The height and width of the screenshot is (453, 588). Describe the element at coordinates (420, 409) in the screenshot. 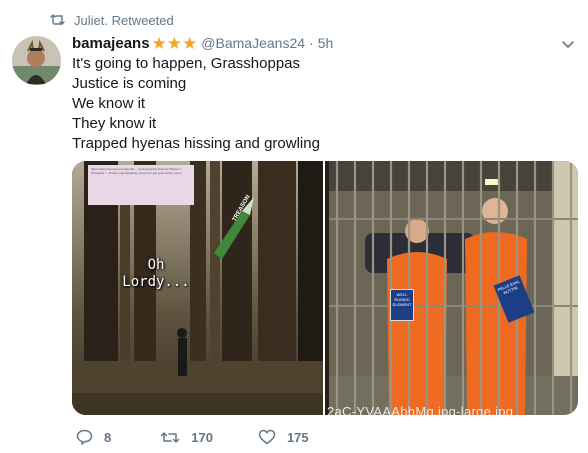

I see `image-filename-overlay: 2aC-YVAAAbhMg.jpg-large.jpg` at that location.